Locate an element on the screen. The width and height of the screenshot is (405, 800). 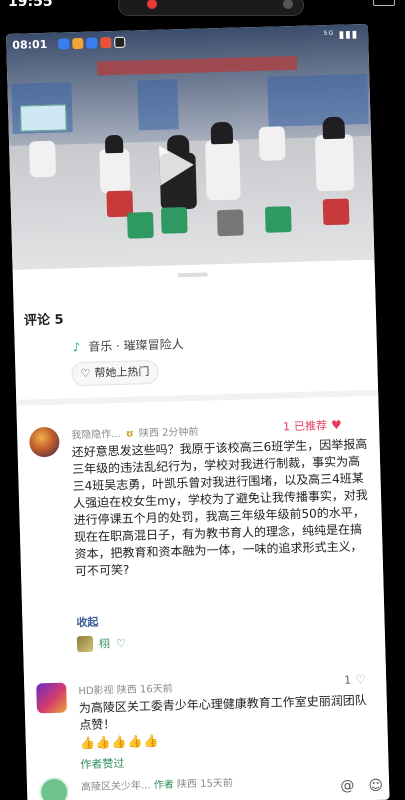
like-area: 1 已推荐 ♥ is located at coordinates (312, 426).